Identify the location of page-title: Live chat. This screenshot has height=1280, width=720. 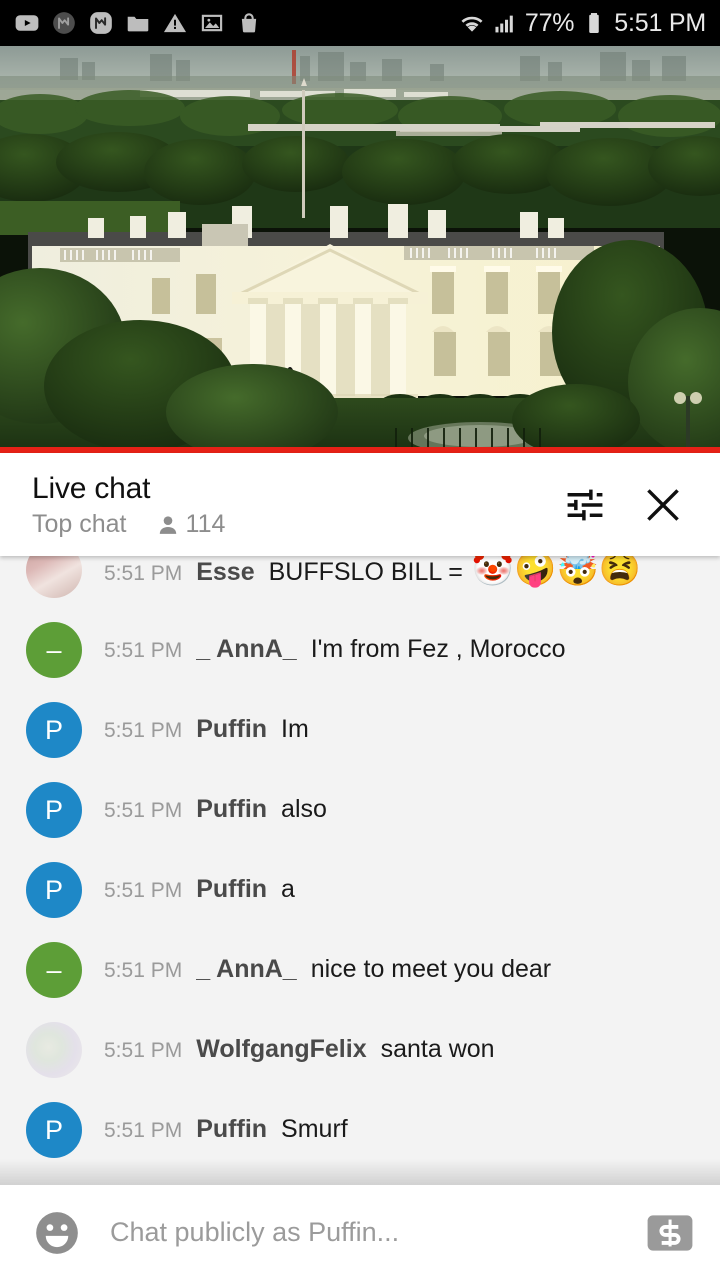
(91, 488).